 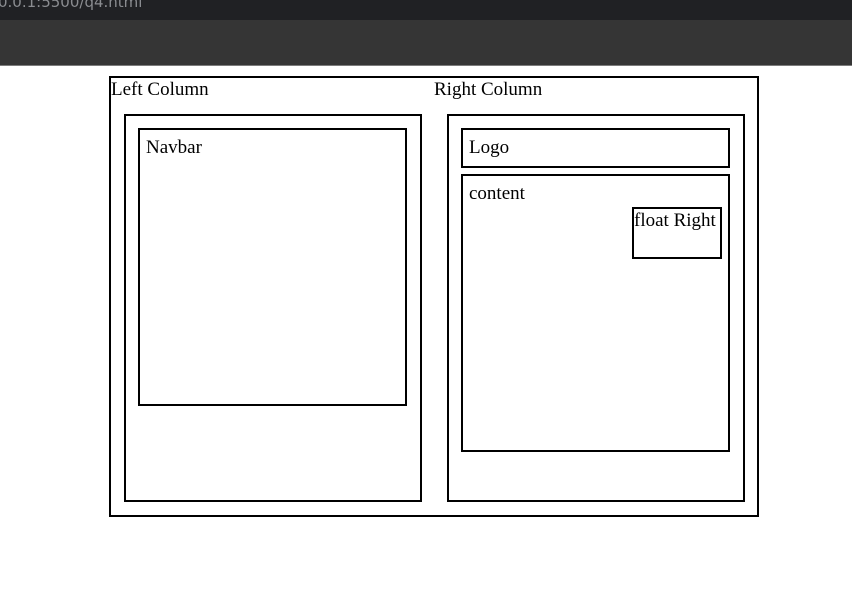 I want to click on toolbar-divider, so click(x=426, y=65).